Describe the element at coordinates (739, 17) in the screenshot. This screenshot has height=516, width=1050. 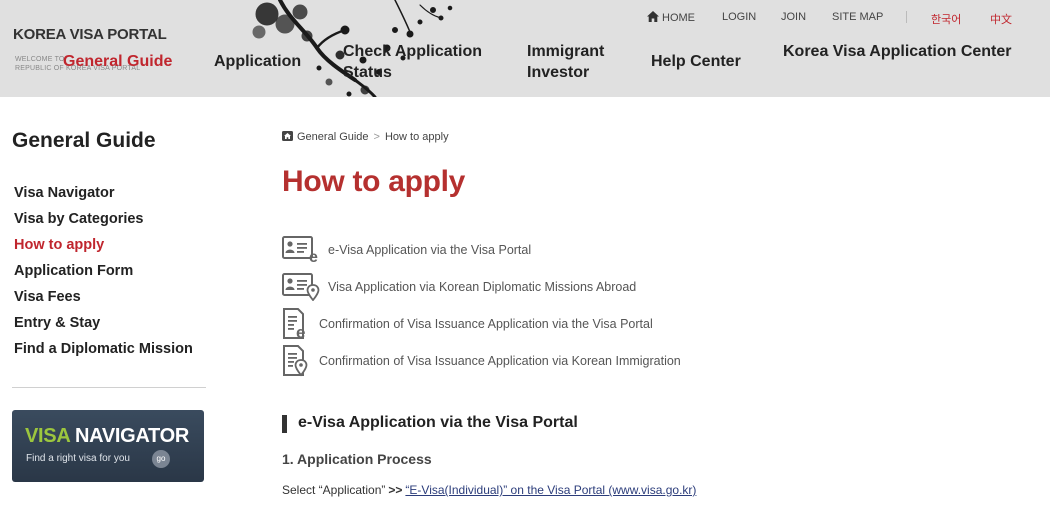
I see `util-login-link: LOGIN` at that location.